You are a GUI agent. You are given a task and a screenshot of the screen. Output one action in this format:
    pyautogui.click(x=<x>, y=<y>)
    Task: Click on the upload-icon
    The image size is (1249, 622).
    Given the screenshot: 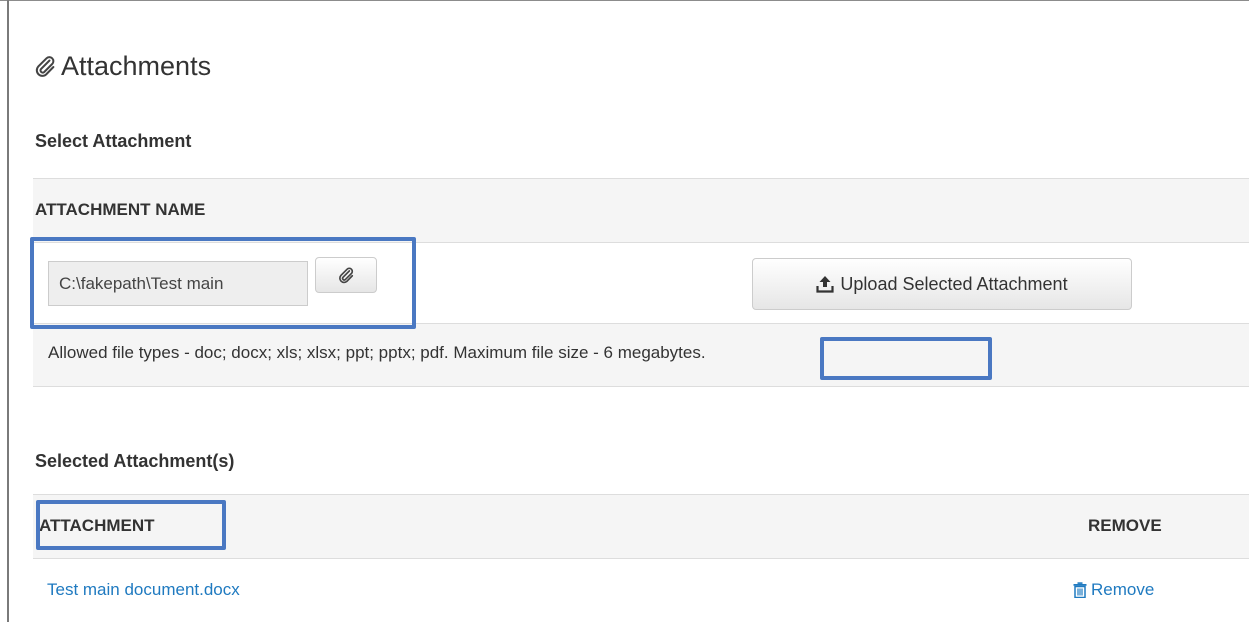 What is the action you would take?
    pyautogui.click(x=825, y=284)
    